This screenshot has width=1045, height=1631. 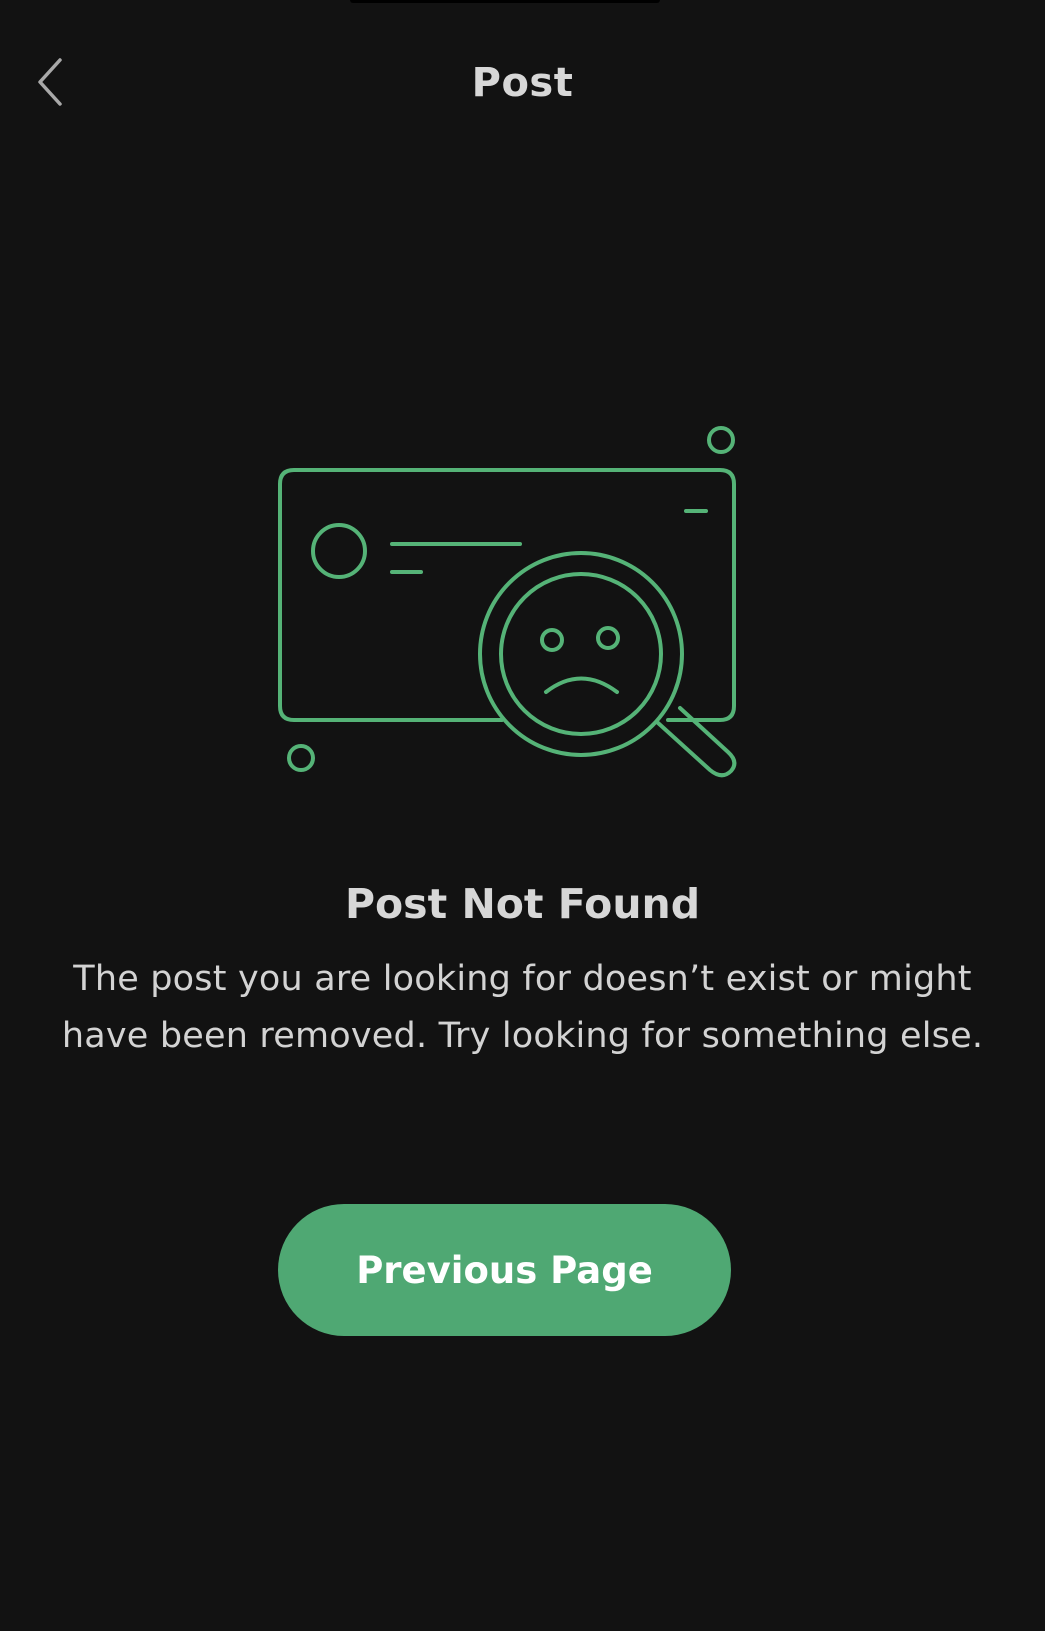 I want to click on previous-page-label: Previous Page, so click(x=504, y=1270).